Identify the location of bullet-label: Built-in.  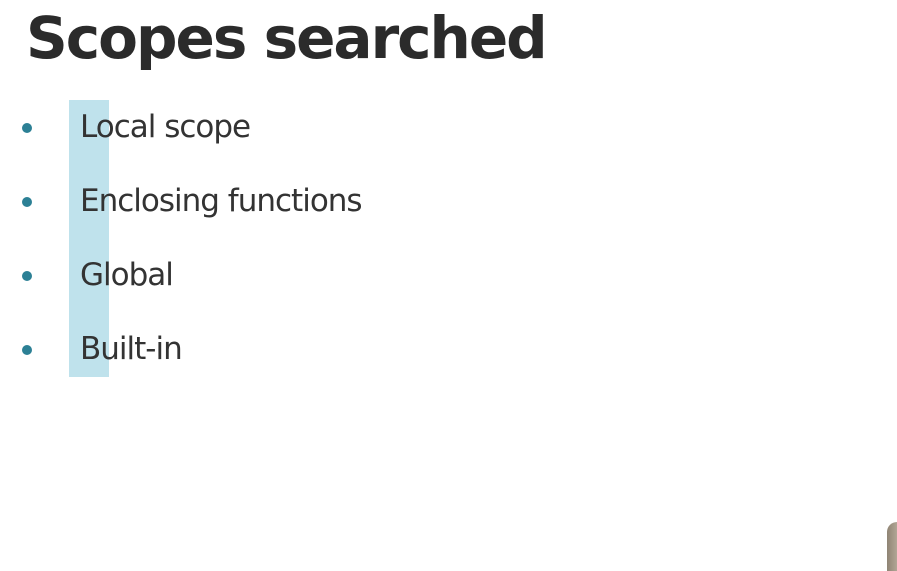
(131, 349).